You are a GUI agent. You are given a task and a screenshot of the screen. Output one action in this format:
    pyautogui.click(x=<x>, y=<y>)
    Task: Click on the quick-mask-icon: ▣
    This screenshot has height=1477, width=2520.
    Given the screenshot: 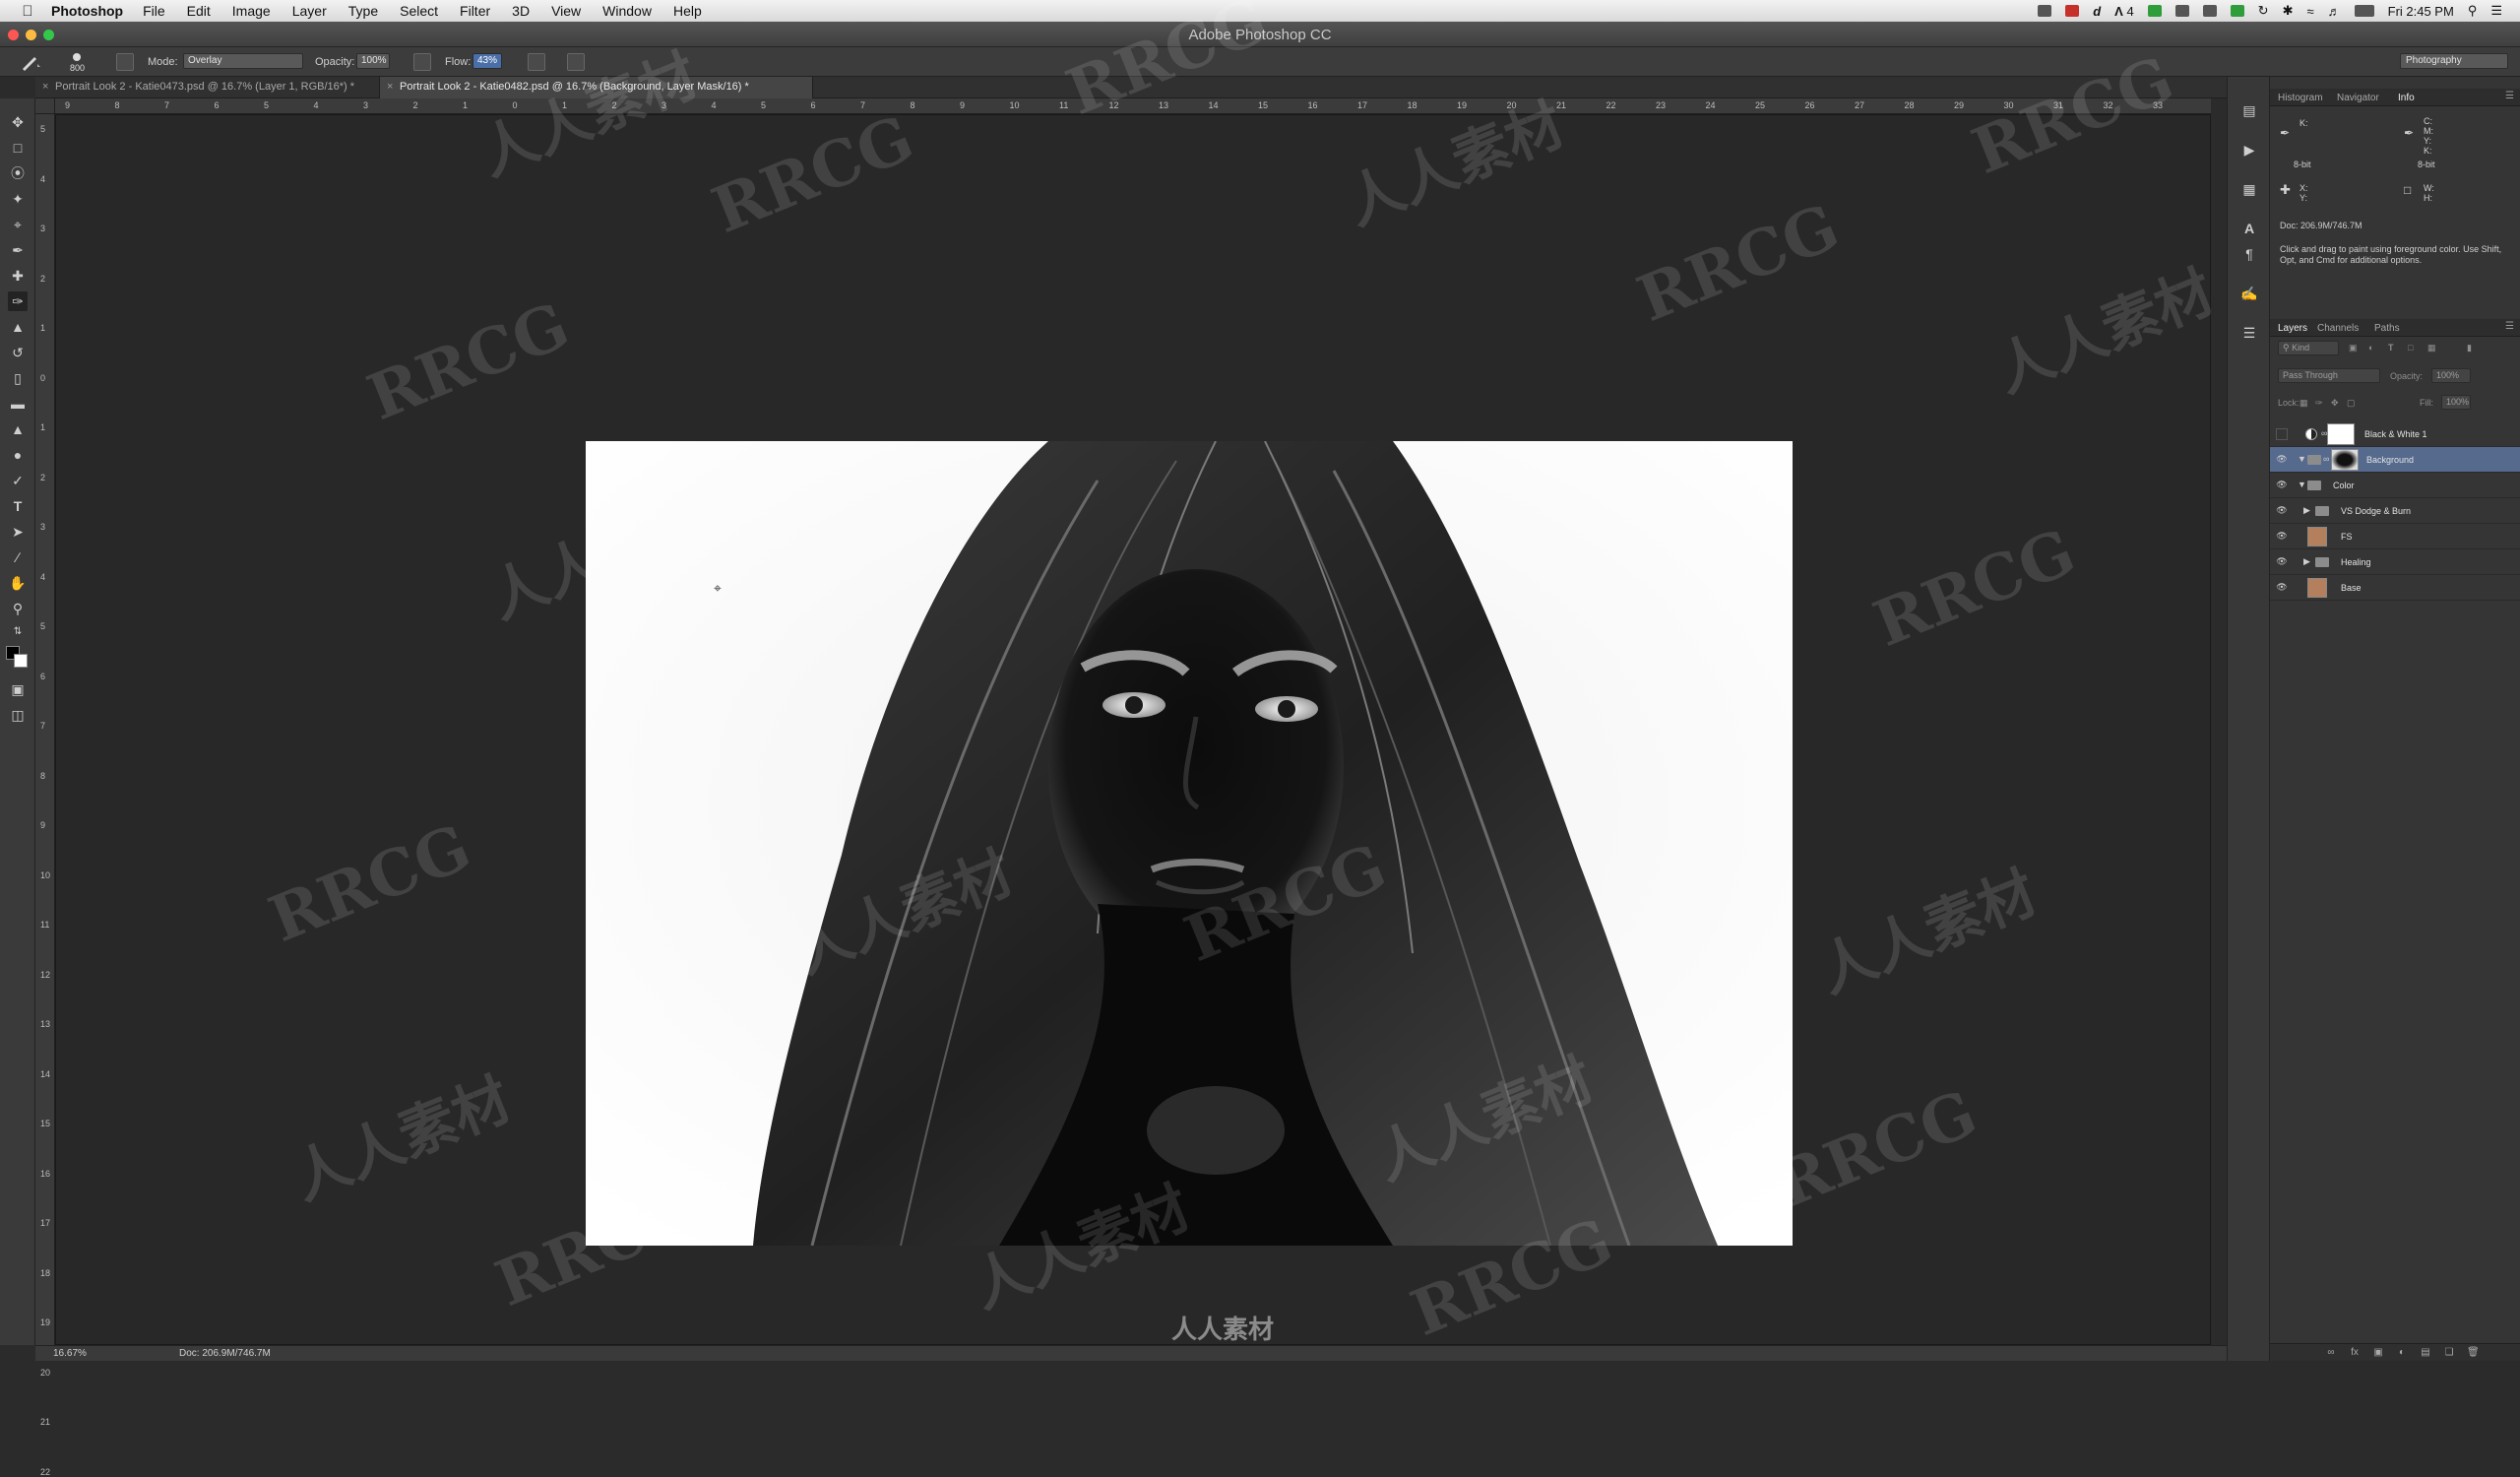 What is the action you would take?
    pyautogui.click(x=18, y=689)
    